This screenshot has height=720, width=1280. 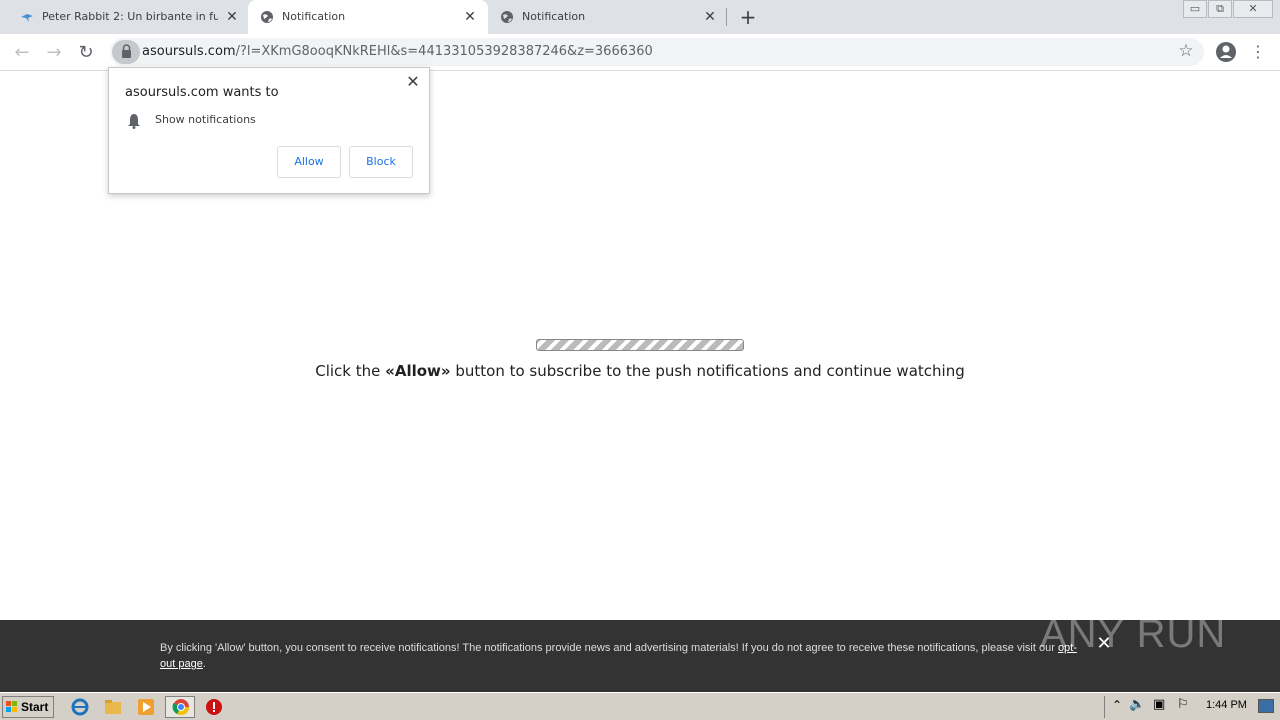 I want to click on permission-label: Show notifications, so click(x=205, y=119).